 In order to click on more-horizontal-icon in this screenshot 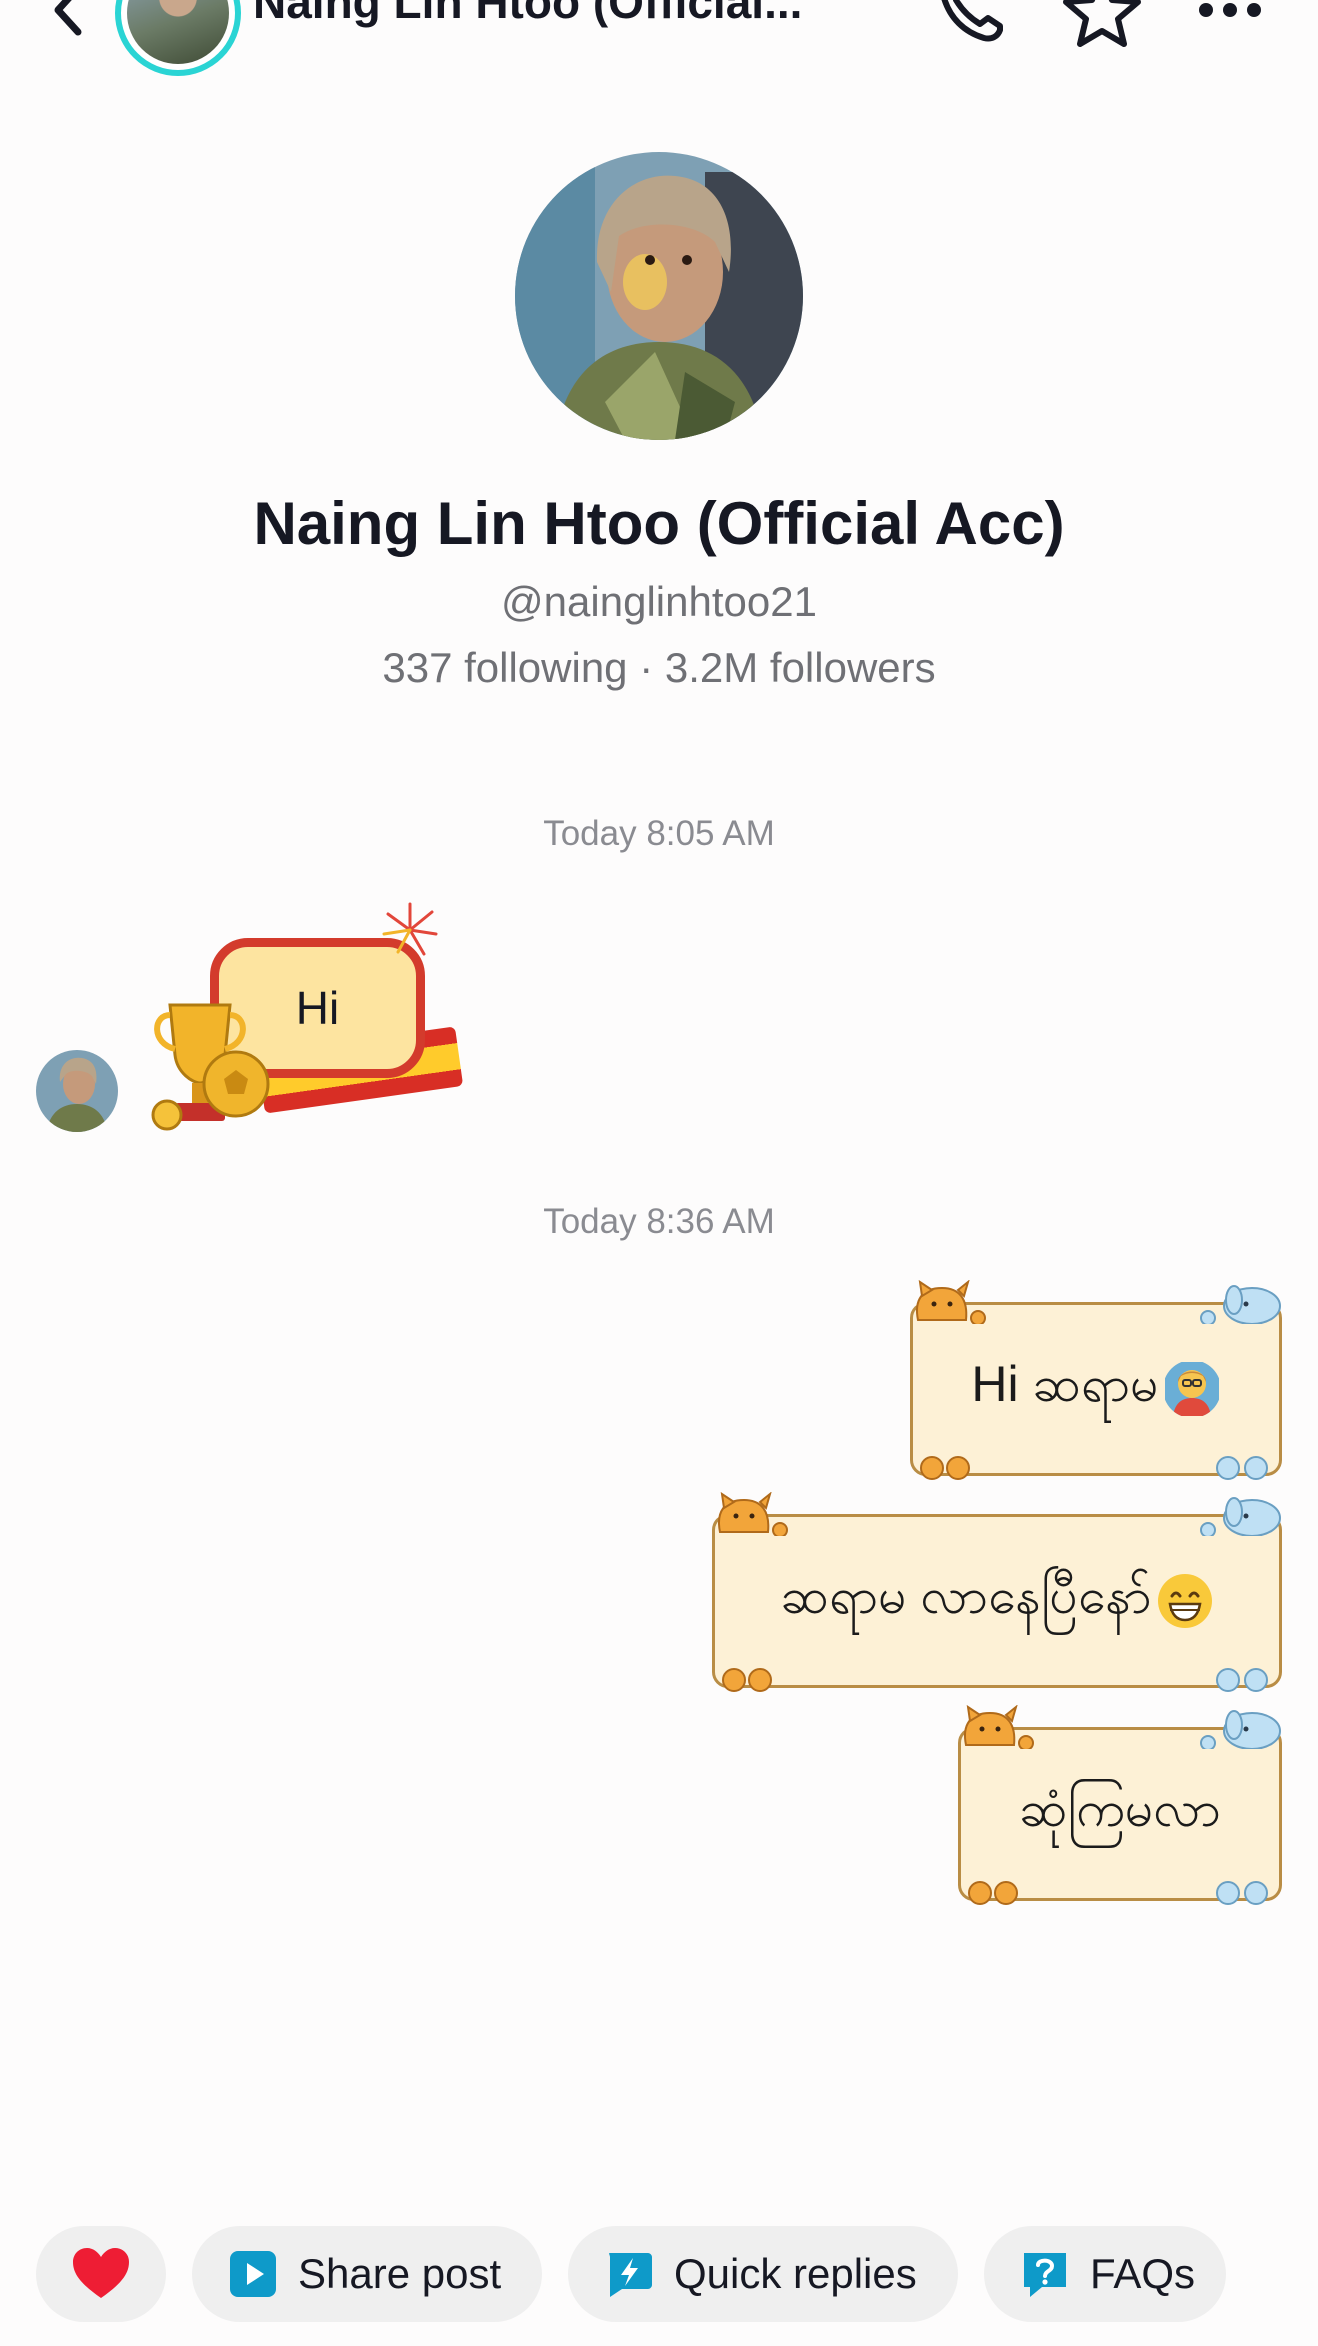, I will do `click(1230, 10)`.